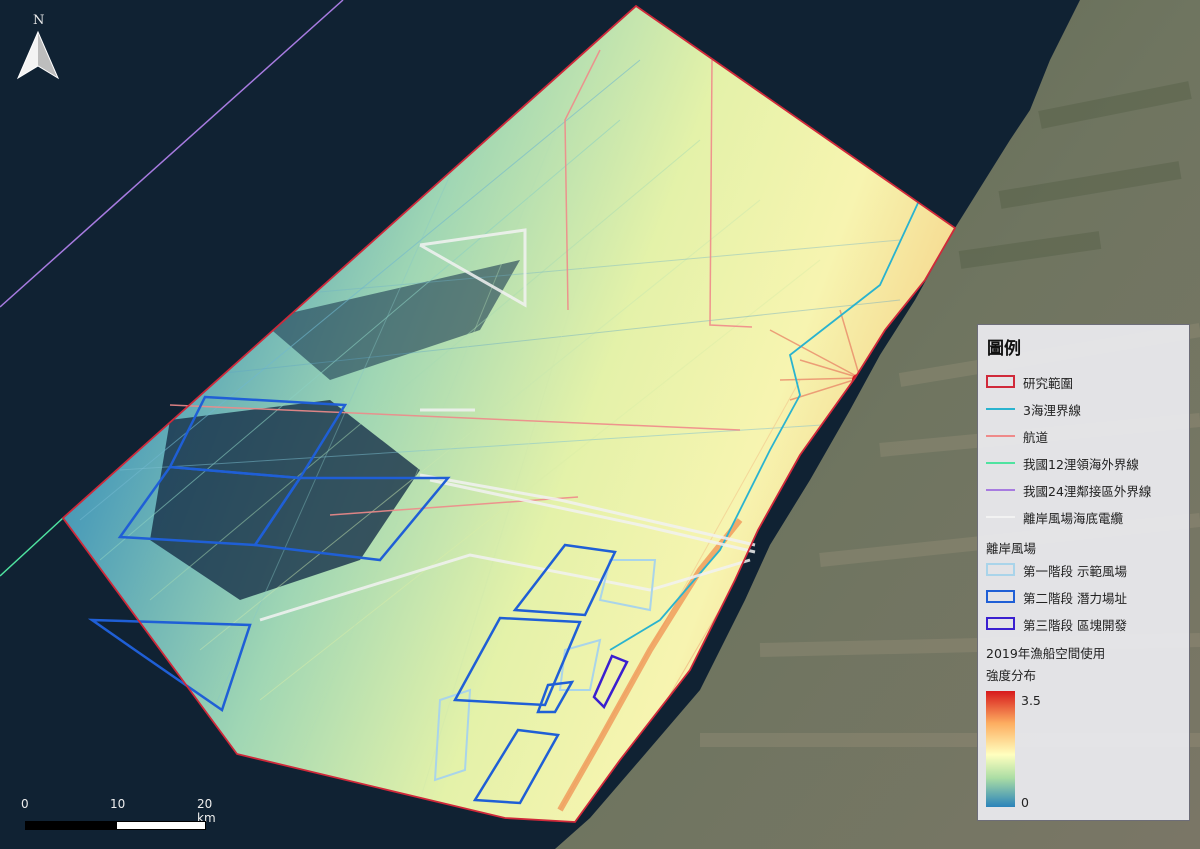  Describe the element at coordinates (118, 804) in the screenshot. I see `scale-label-10: 10` at that location.